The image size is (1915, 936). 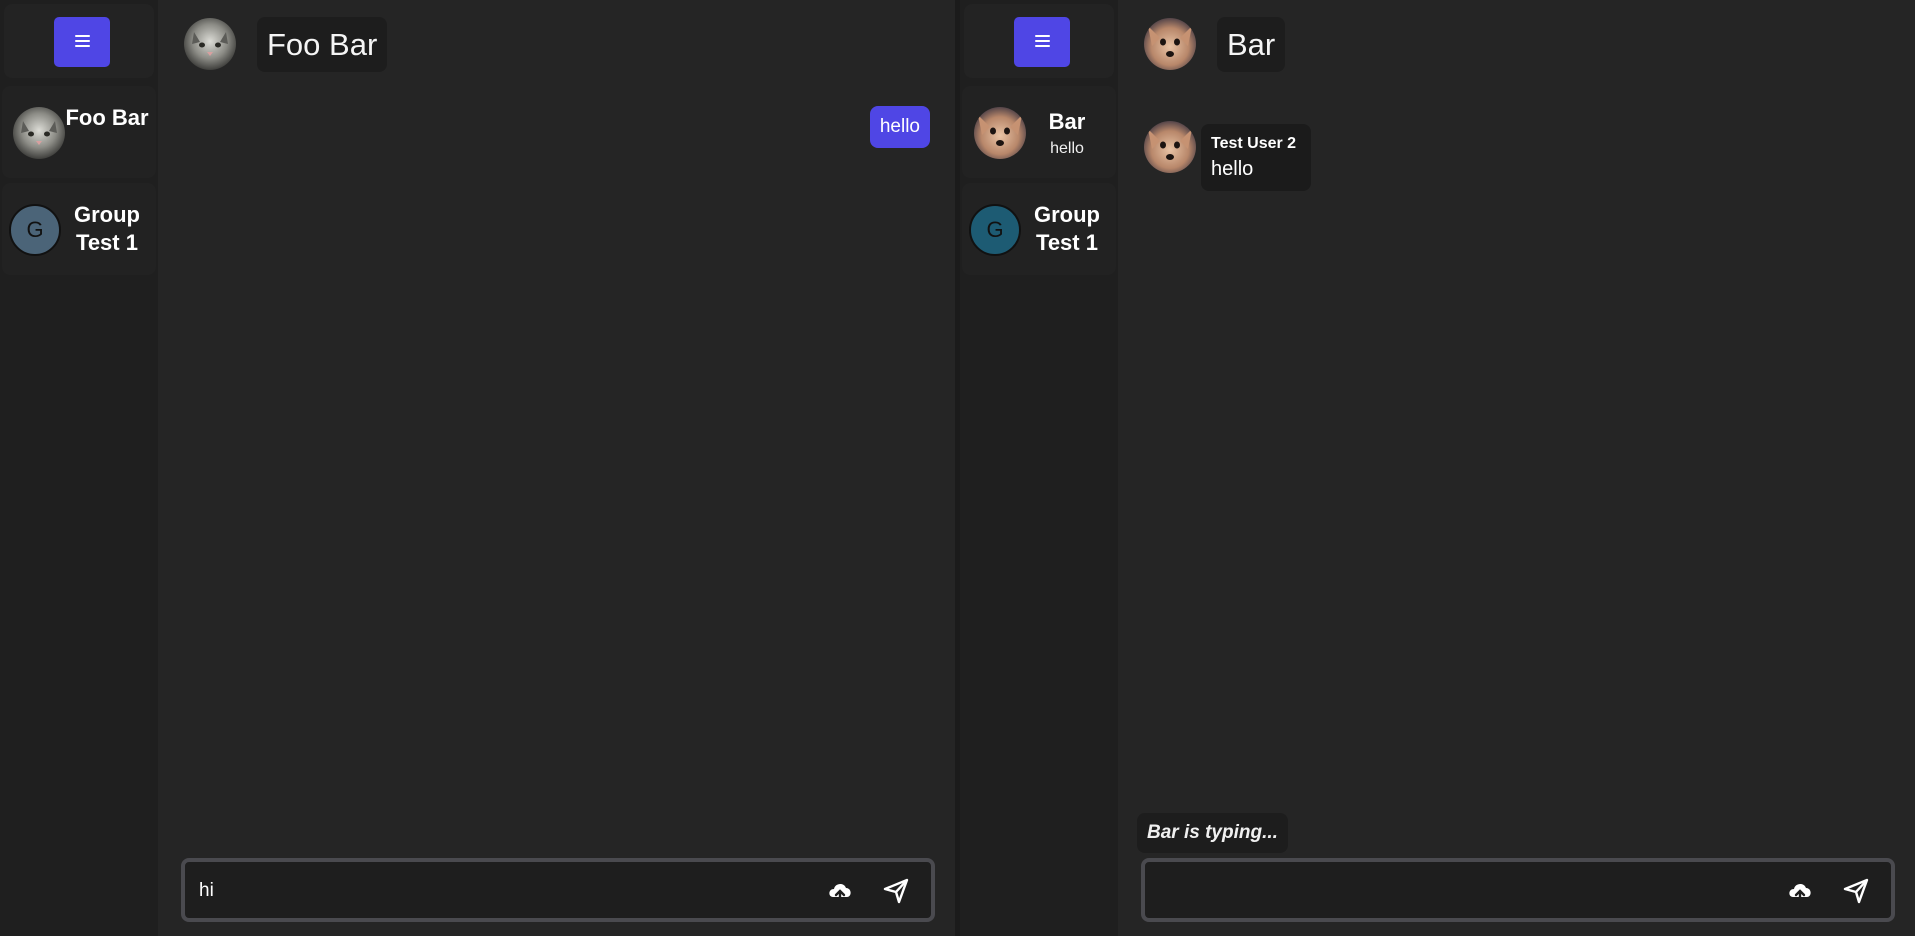 What do you see at coordinates (1254, 143) in the screenshot?
I see `message-sender: Test User 2` at bounding box center [1254, 143].